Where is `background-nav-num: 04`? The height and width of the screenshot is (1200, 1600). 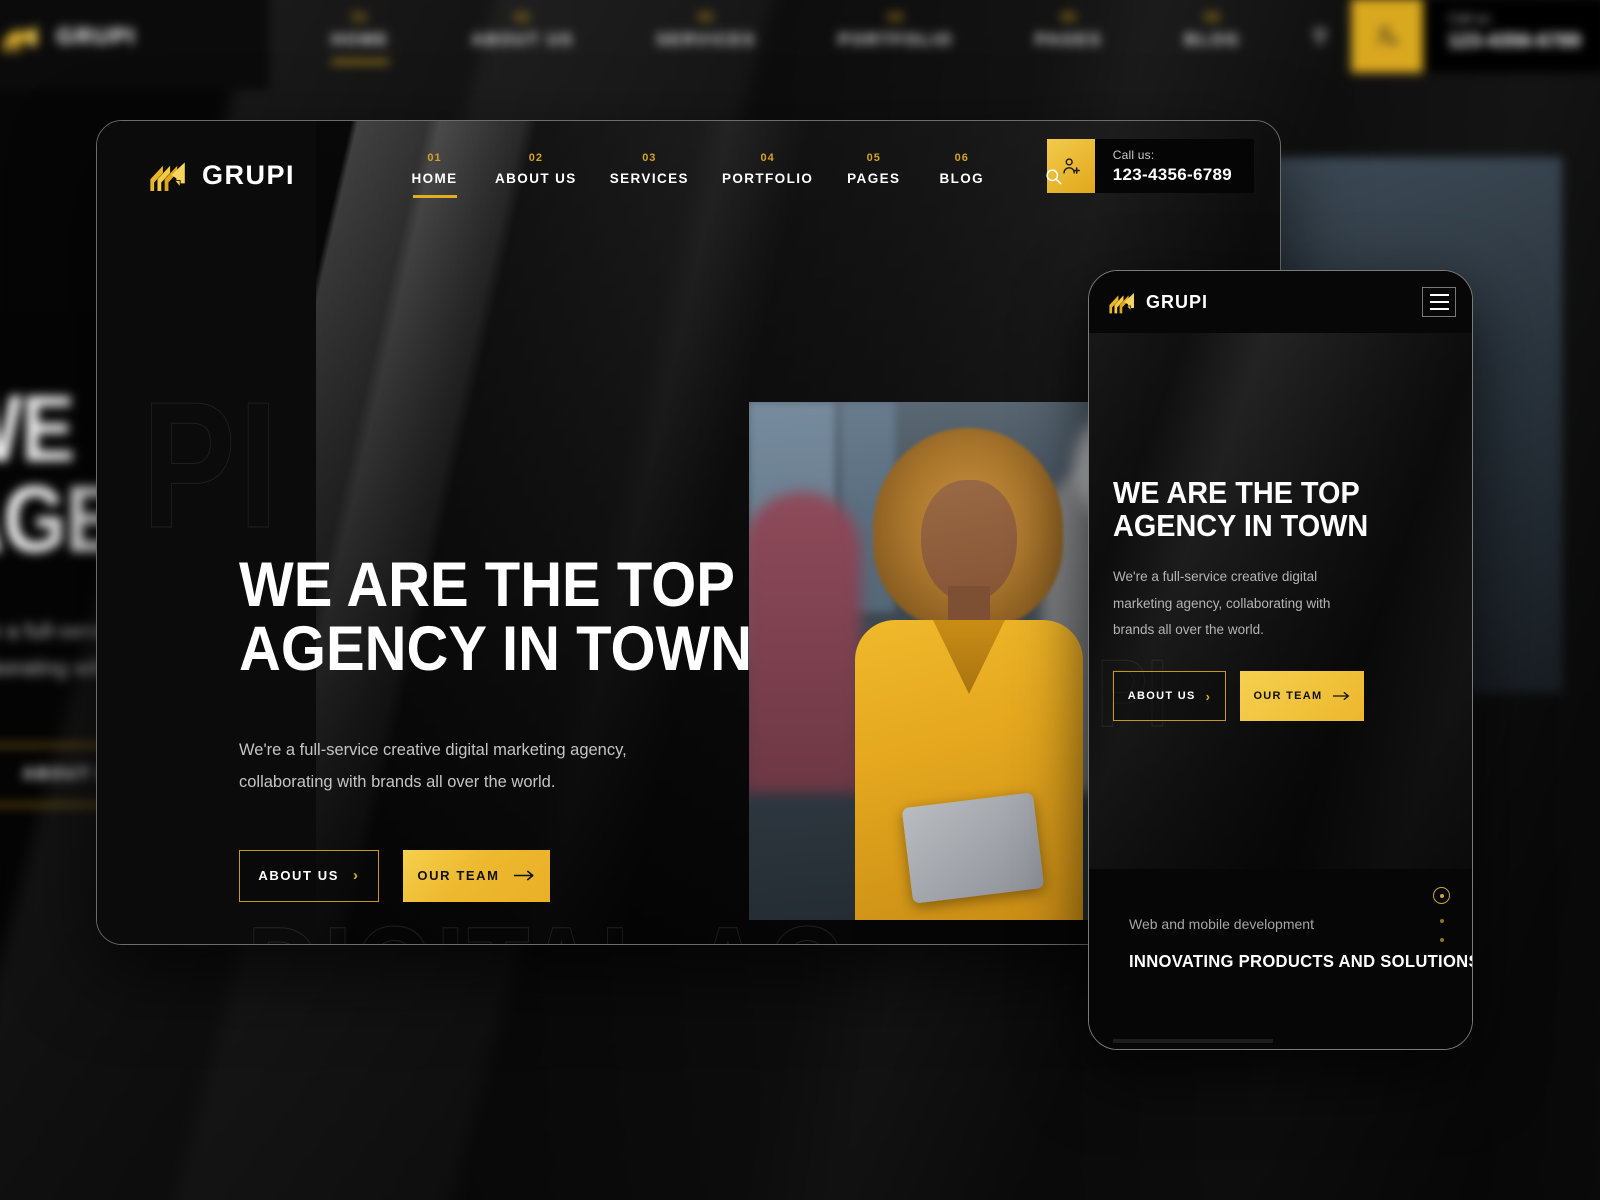 background-nav-num: 04 is located at coordinates (895, 16).